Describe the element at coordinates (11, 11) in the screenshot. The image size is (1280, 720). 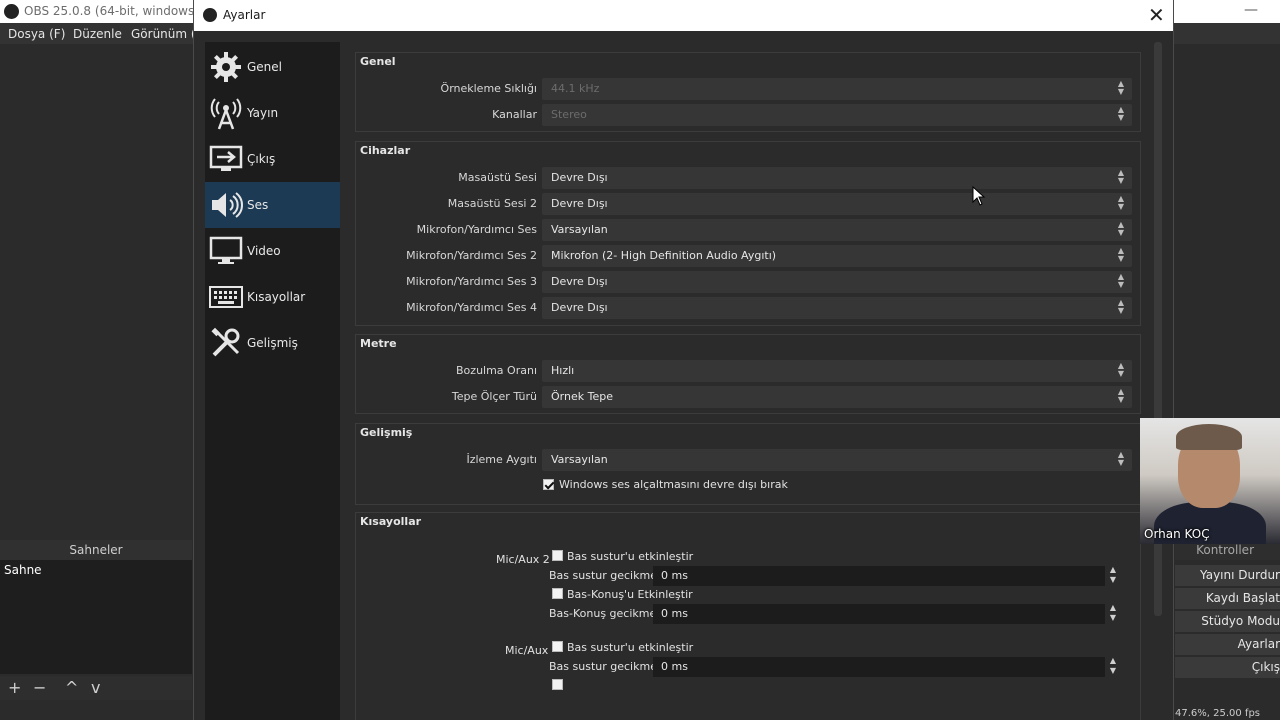
I see `obs-logo-icon` at that location.